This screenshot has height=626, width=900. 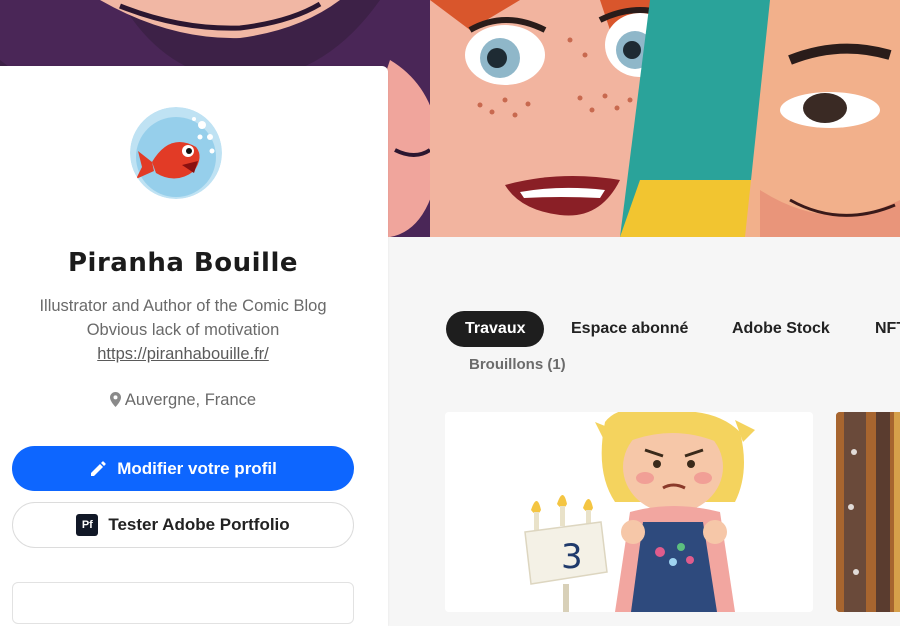 I want to click on pencil-icon, so click(x=98, y=469).